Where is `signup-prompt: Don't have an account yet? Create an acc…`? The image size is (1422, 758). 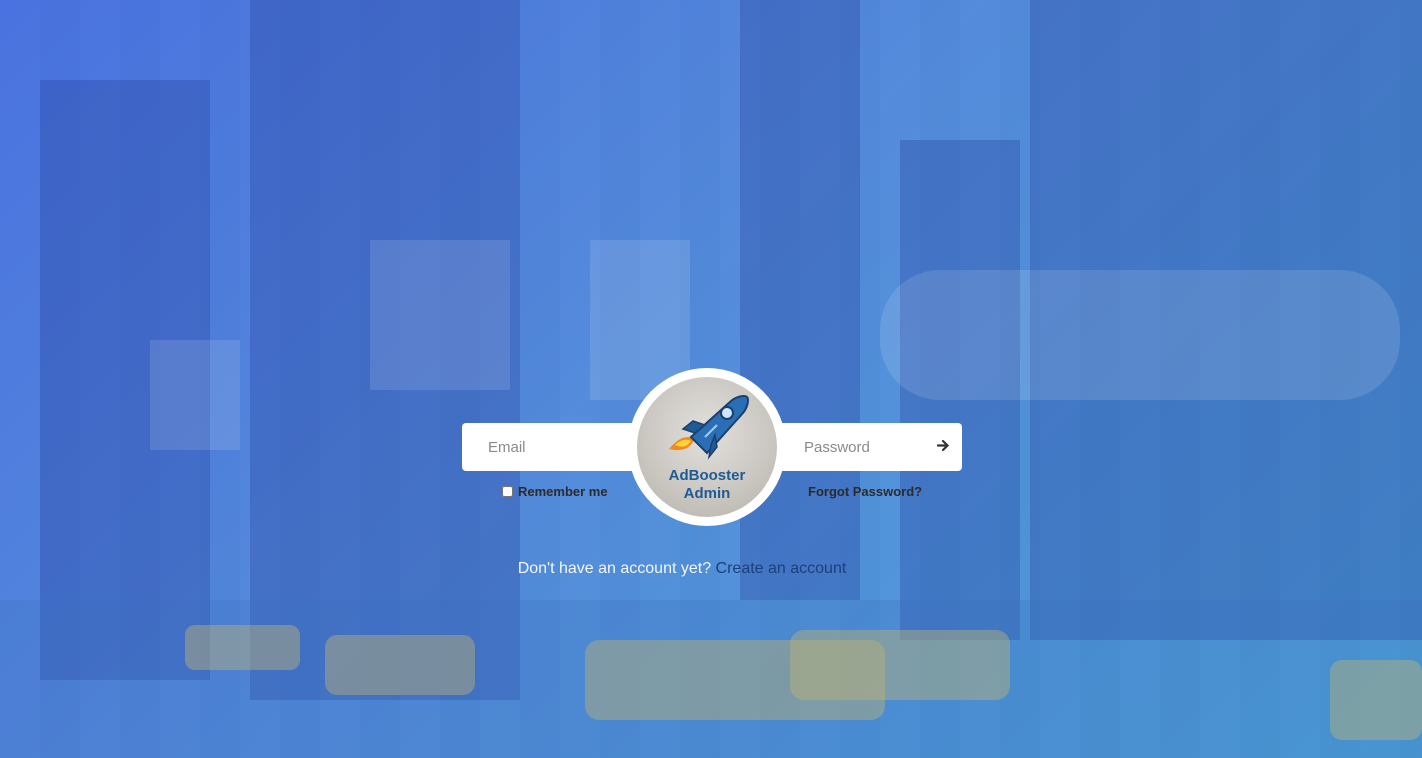 signup-prompt: Don't have an account yet? Create an acc… is located at coordinates (682, 569).